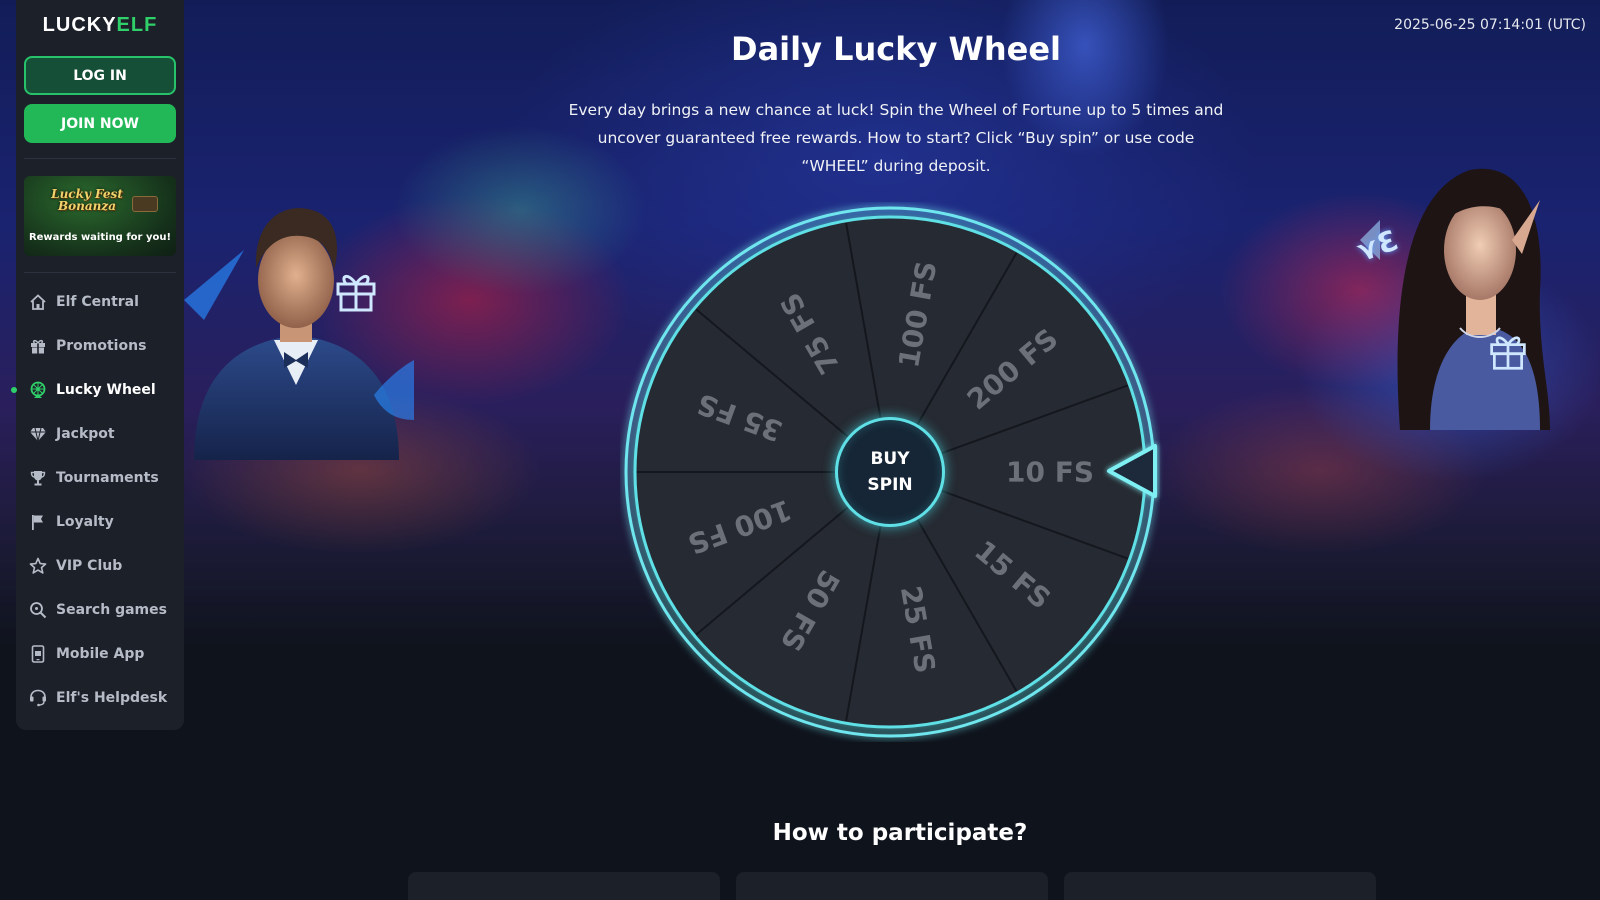 This screenshot has height=900, width=1600. What do you see at coordinates (890, 485) in the screenshot?
I see `buy-spin-line2: SPIN` at bounding box center [890, 485].